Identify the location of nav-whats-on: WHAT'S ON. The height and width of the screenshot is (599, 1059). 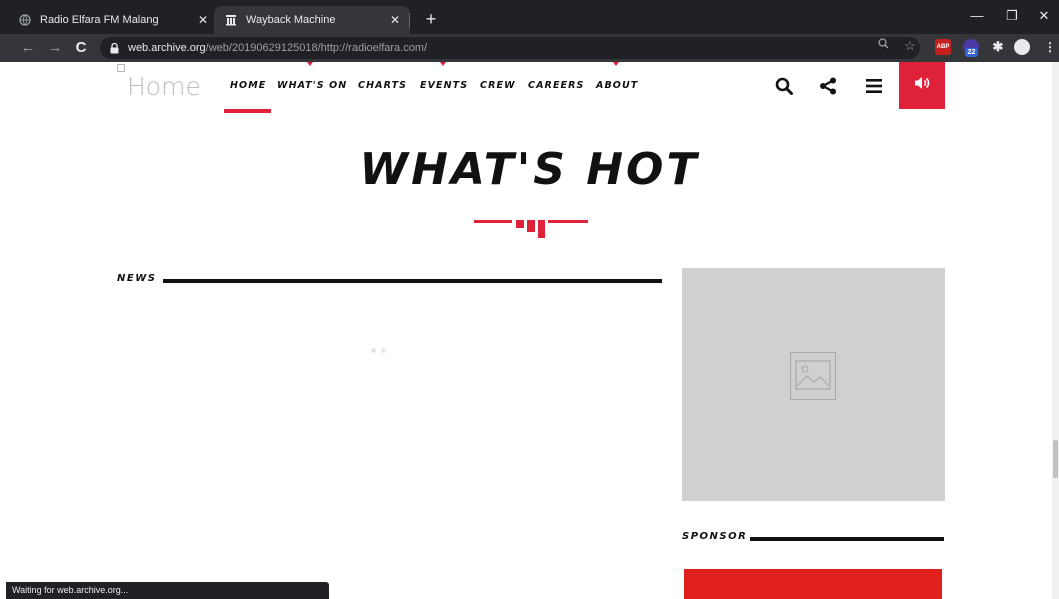
(312, 85).